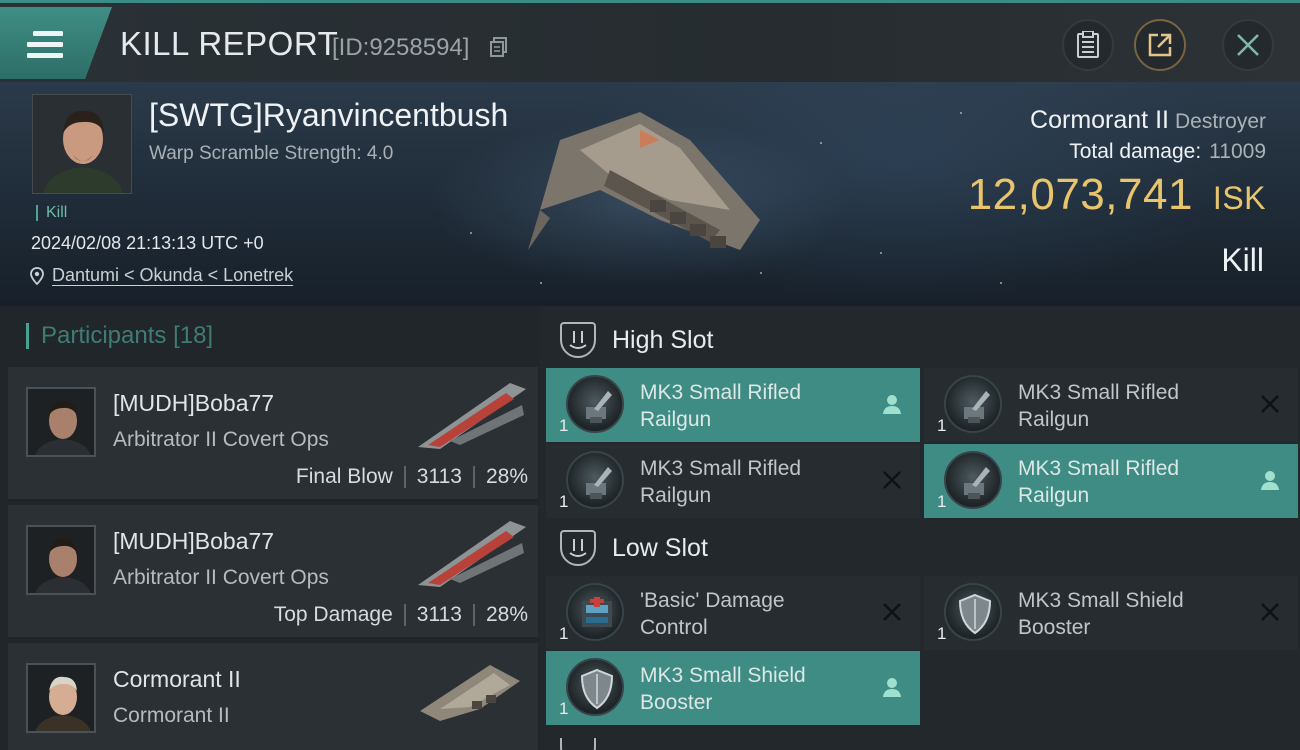  I want to click on participant-percent: 28%, so click(506, 476).